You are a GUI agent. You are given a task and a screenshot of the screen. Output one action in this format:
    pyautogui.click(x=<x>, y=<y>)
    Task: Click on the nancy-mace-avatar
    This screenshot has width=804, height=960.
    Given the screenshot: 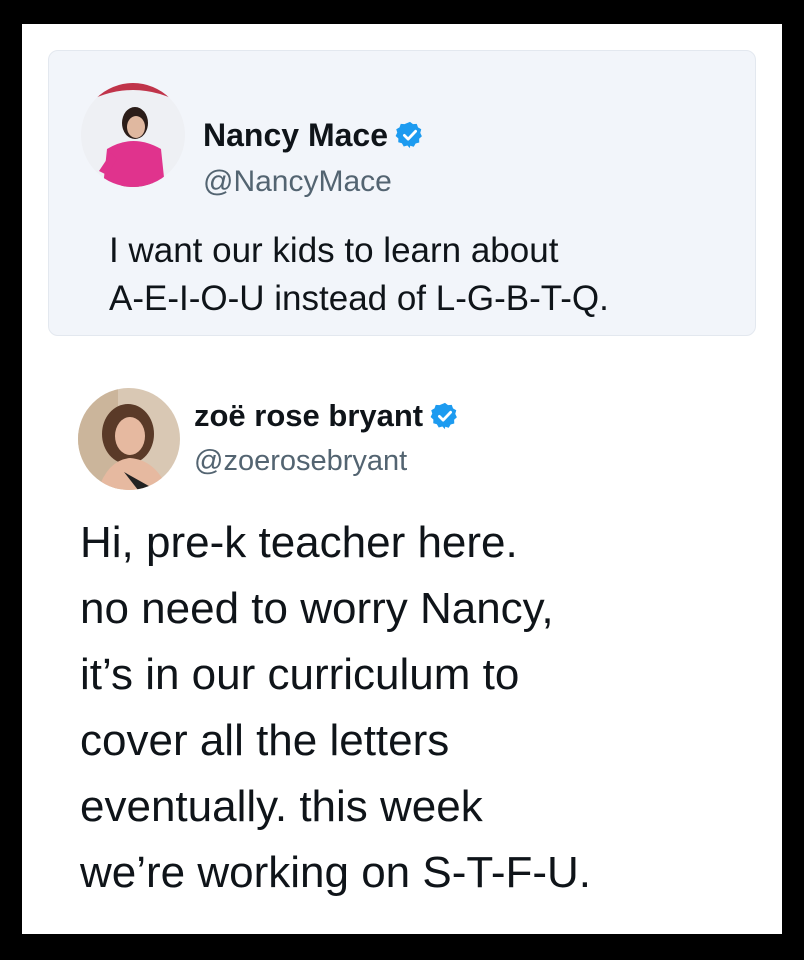 What is the action you would take?
    pyautogui.click(x=133, y=135)
    